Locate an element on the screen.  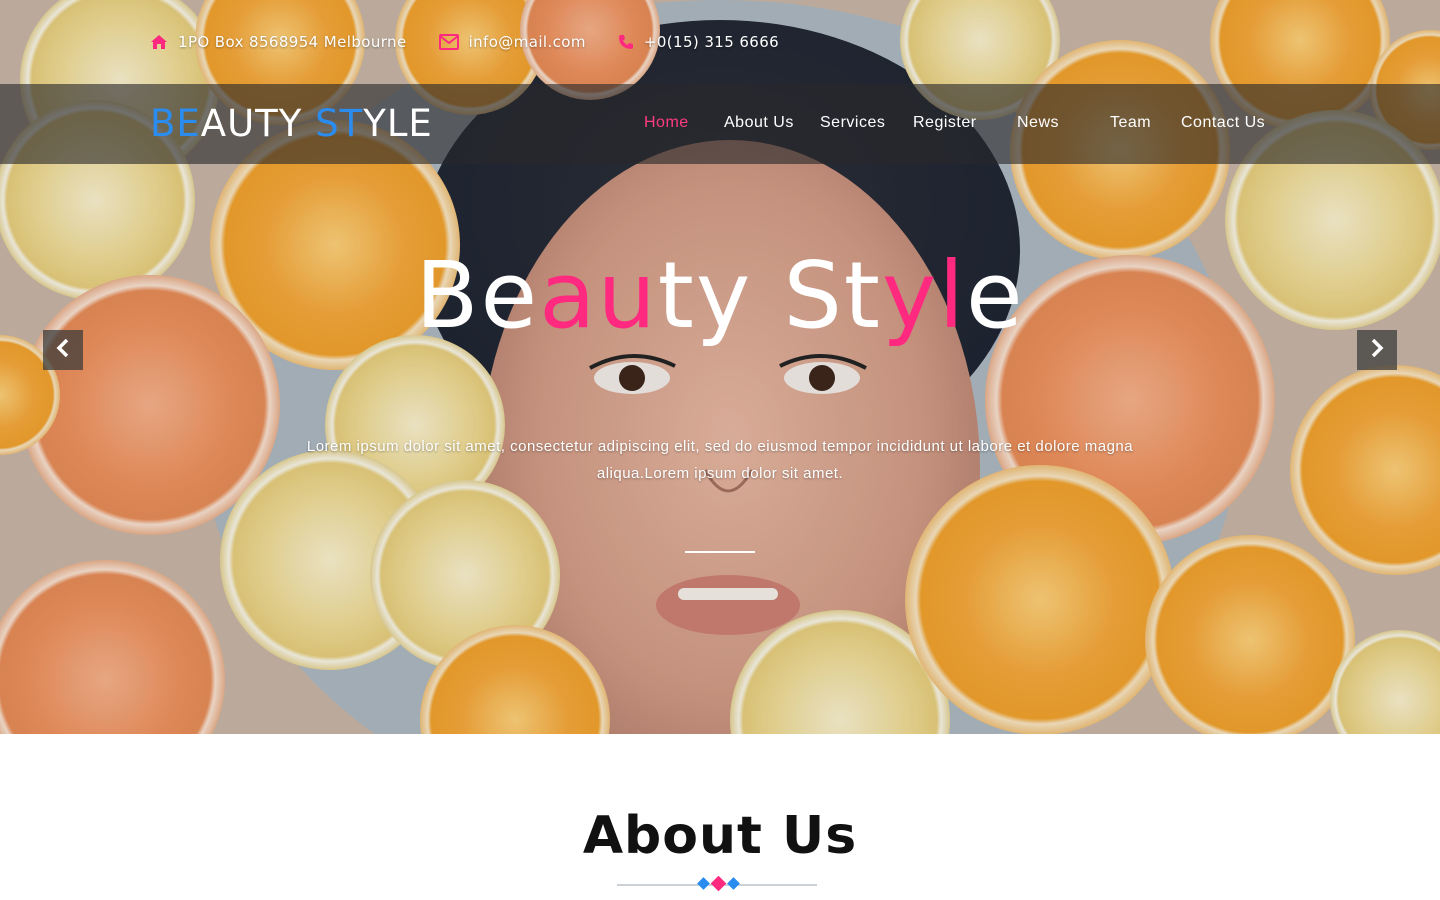
nav-item-team: Team is located at coordinates (1130, 123).